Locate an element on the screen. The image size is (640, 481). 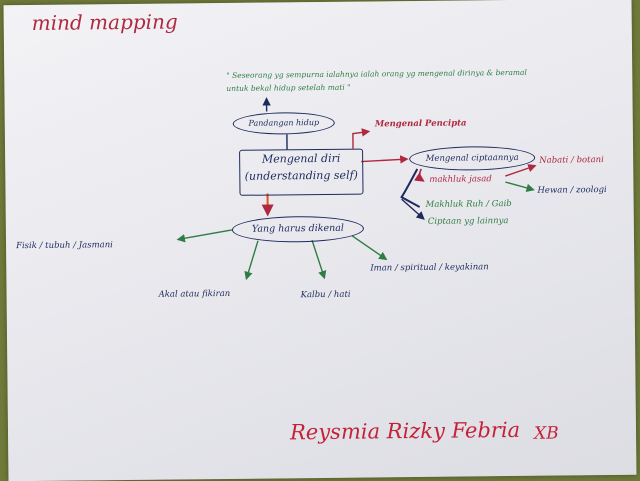
node-iman: Iman / spiritual / keyakinan is located at coordinates (429, 267).